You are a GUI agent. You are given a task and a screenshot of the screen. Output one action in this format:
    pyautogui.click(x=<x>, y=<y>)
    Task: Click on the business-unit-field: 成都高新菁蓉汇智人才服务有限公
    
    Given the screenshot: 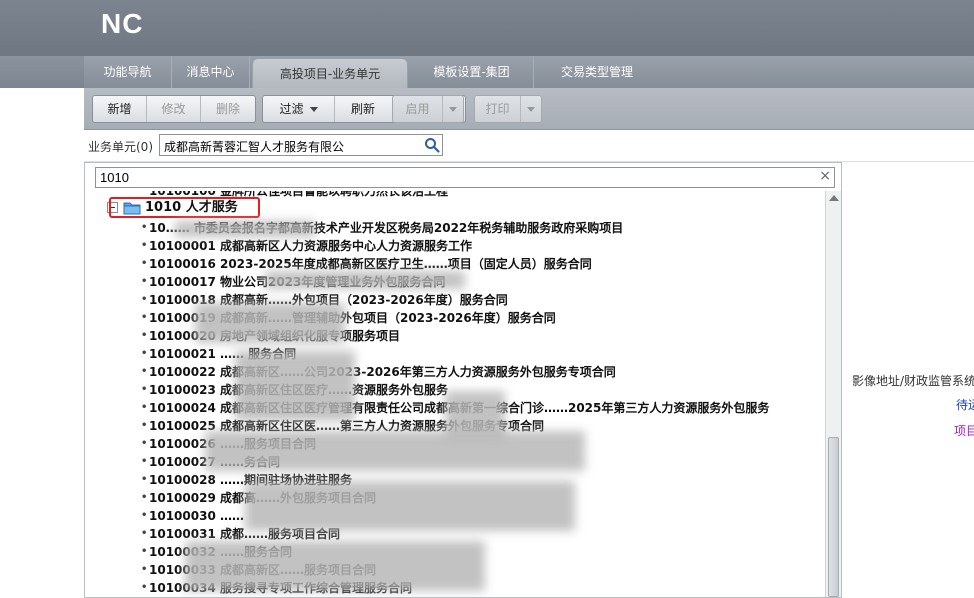 What is the action you would take?
    pyautogui.click(x=301, y=145)
    